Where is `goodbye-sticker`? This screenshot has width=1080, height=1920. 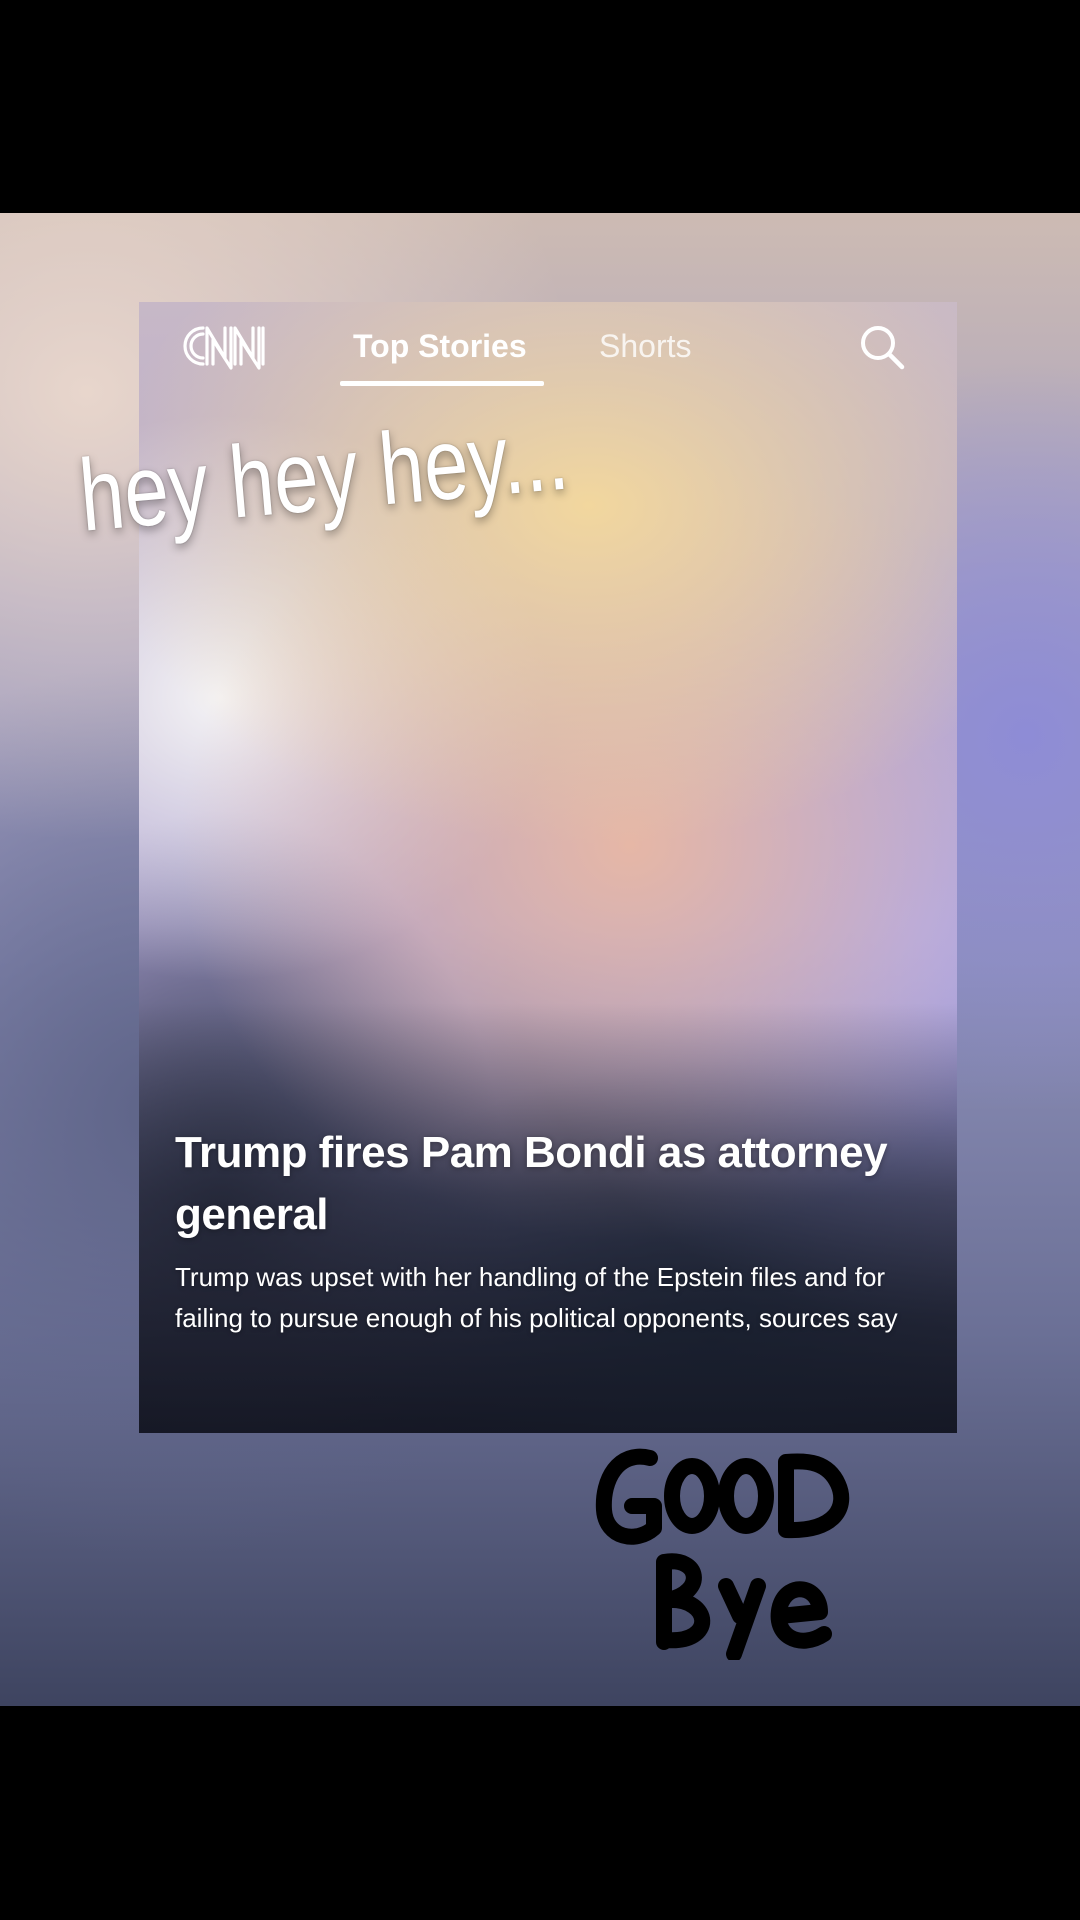 goodbye-sticker is located at coordinates (722, 1554).